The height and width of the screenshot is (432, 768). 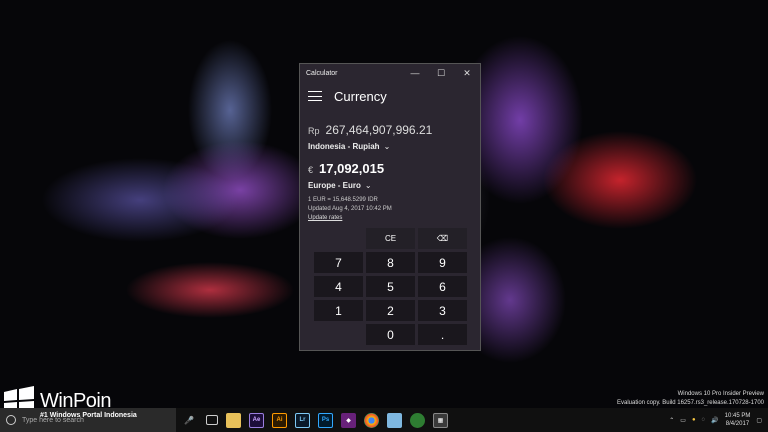 I want to click on exchange-rate: 1 EUR = 15,648.5299 IDR, so click(x=343, y=200).